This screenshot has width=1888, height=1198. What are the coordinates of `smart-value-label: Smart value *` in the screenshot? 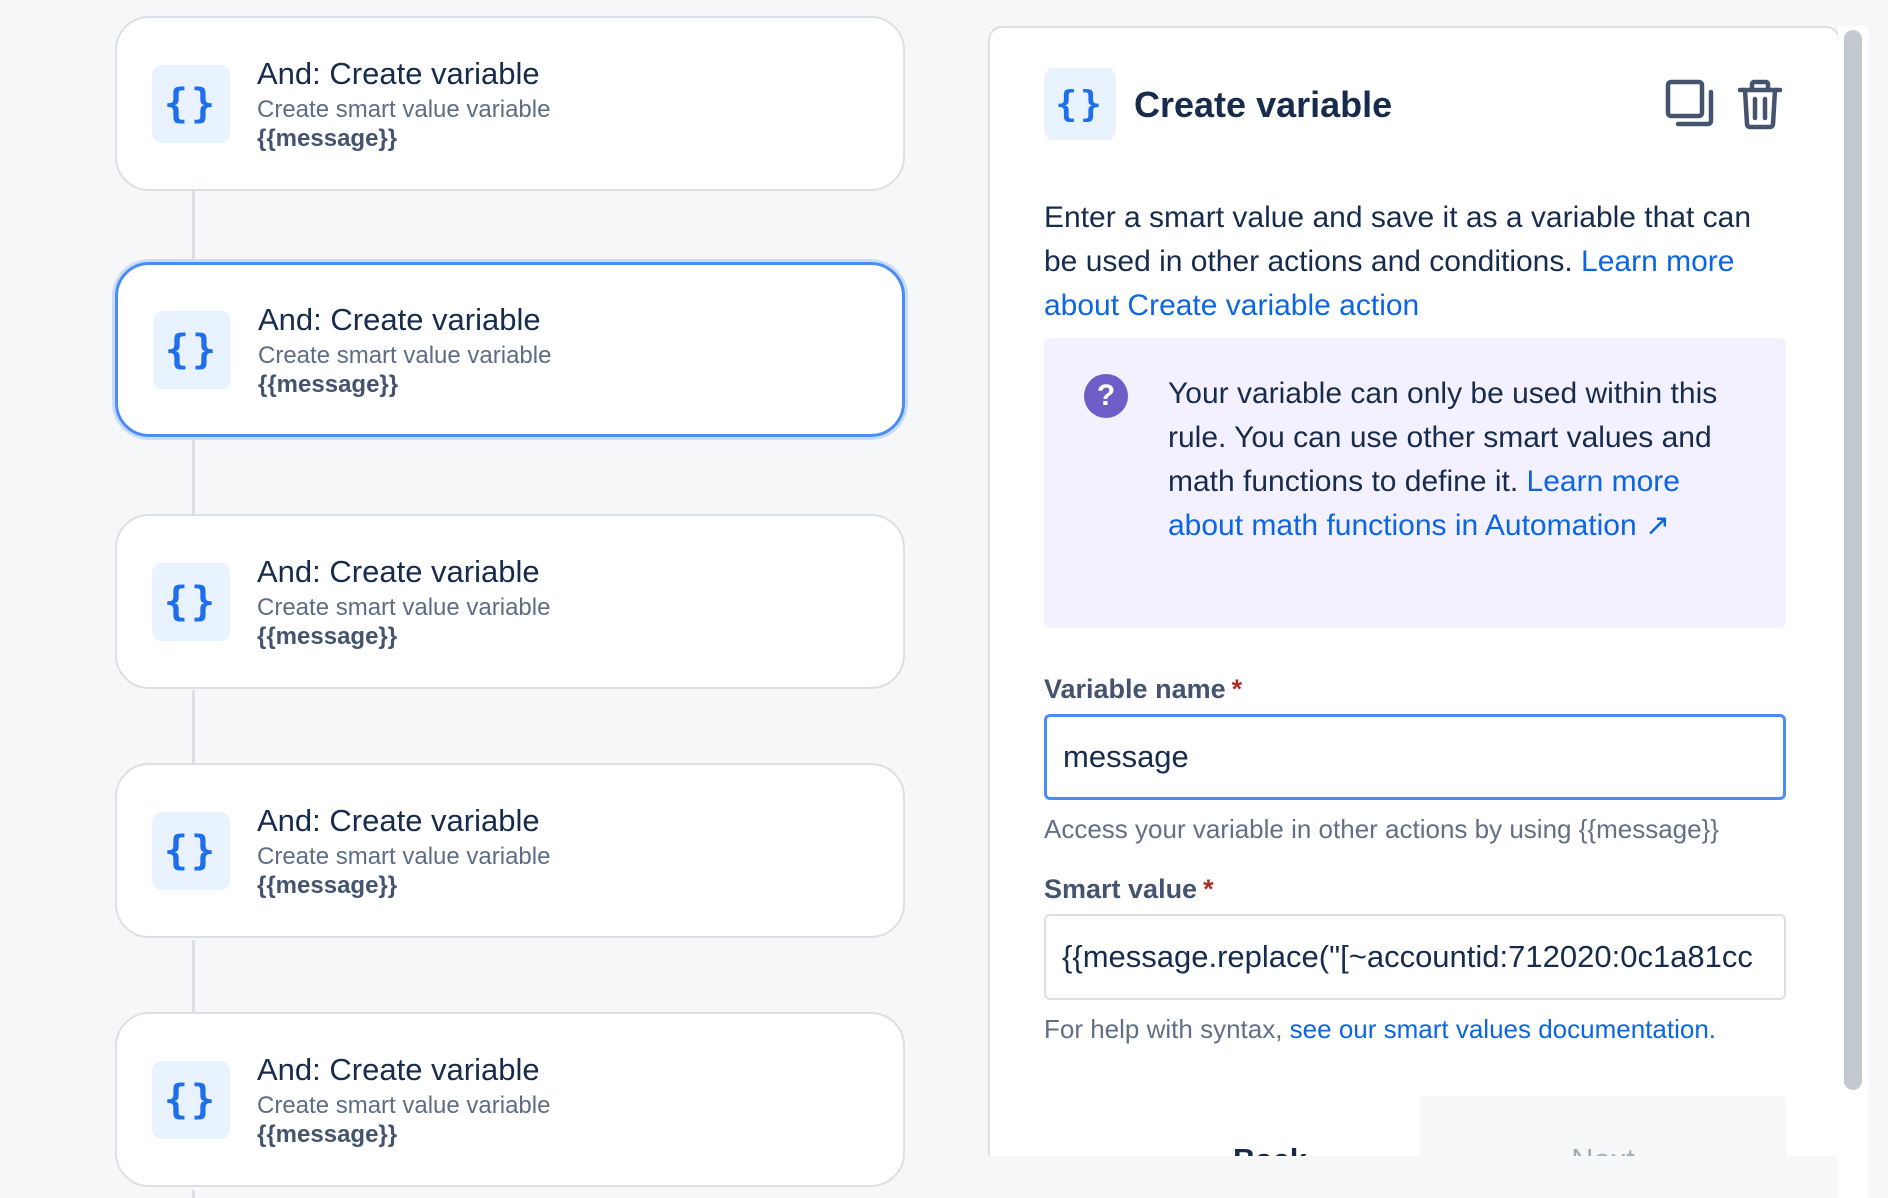 It's located at (1129, 889).